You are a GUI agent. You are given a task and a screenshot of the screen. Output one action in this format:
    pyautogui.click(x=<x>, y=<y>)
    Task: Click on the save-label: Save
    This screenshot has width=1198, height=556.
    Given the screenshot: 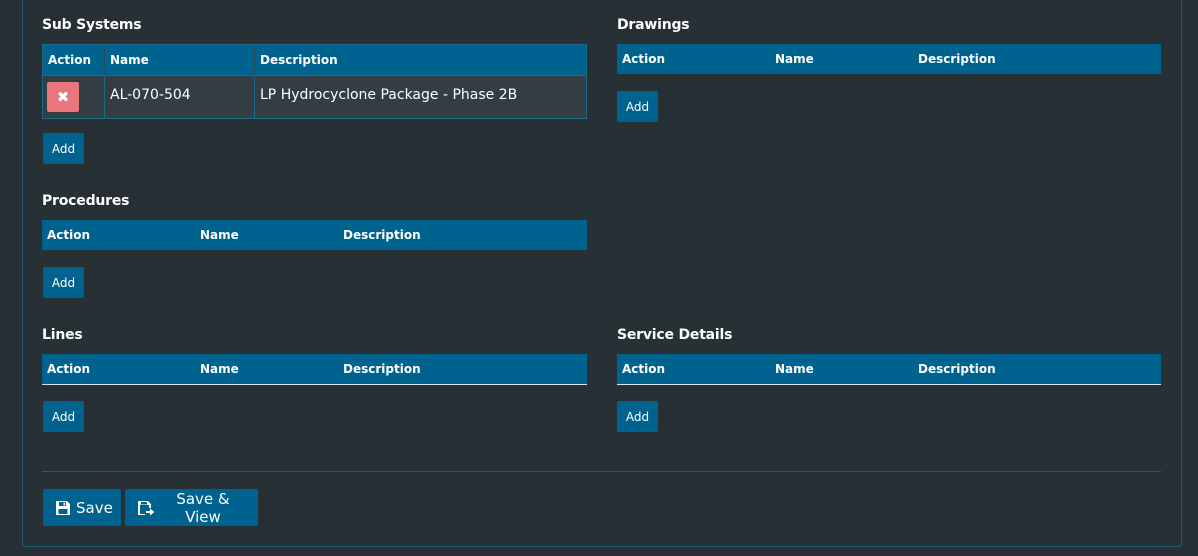 What is the action you would take?
    pyautogui.click(x=94, y=507)
    